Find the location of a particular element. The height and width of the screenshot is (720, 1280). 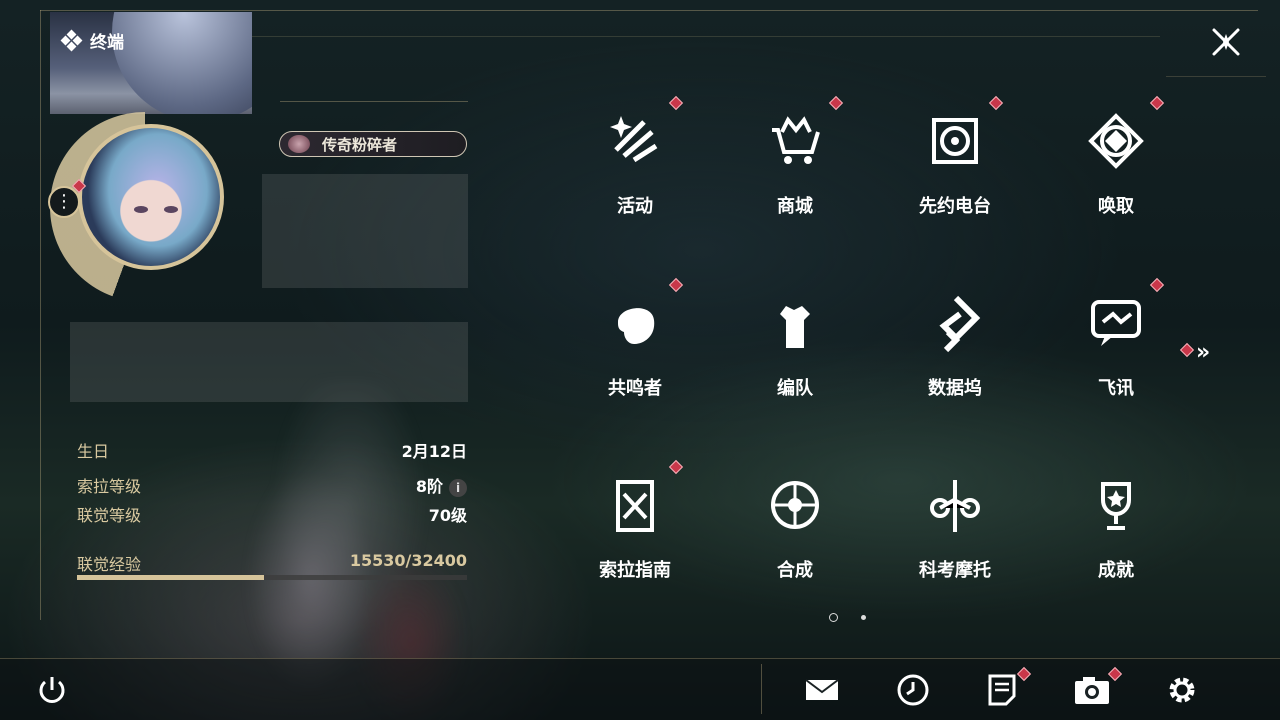

settings-icon is located at coordinates (1182, 690).